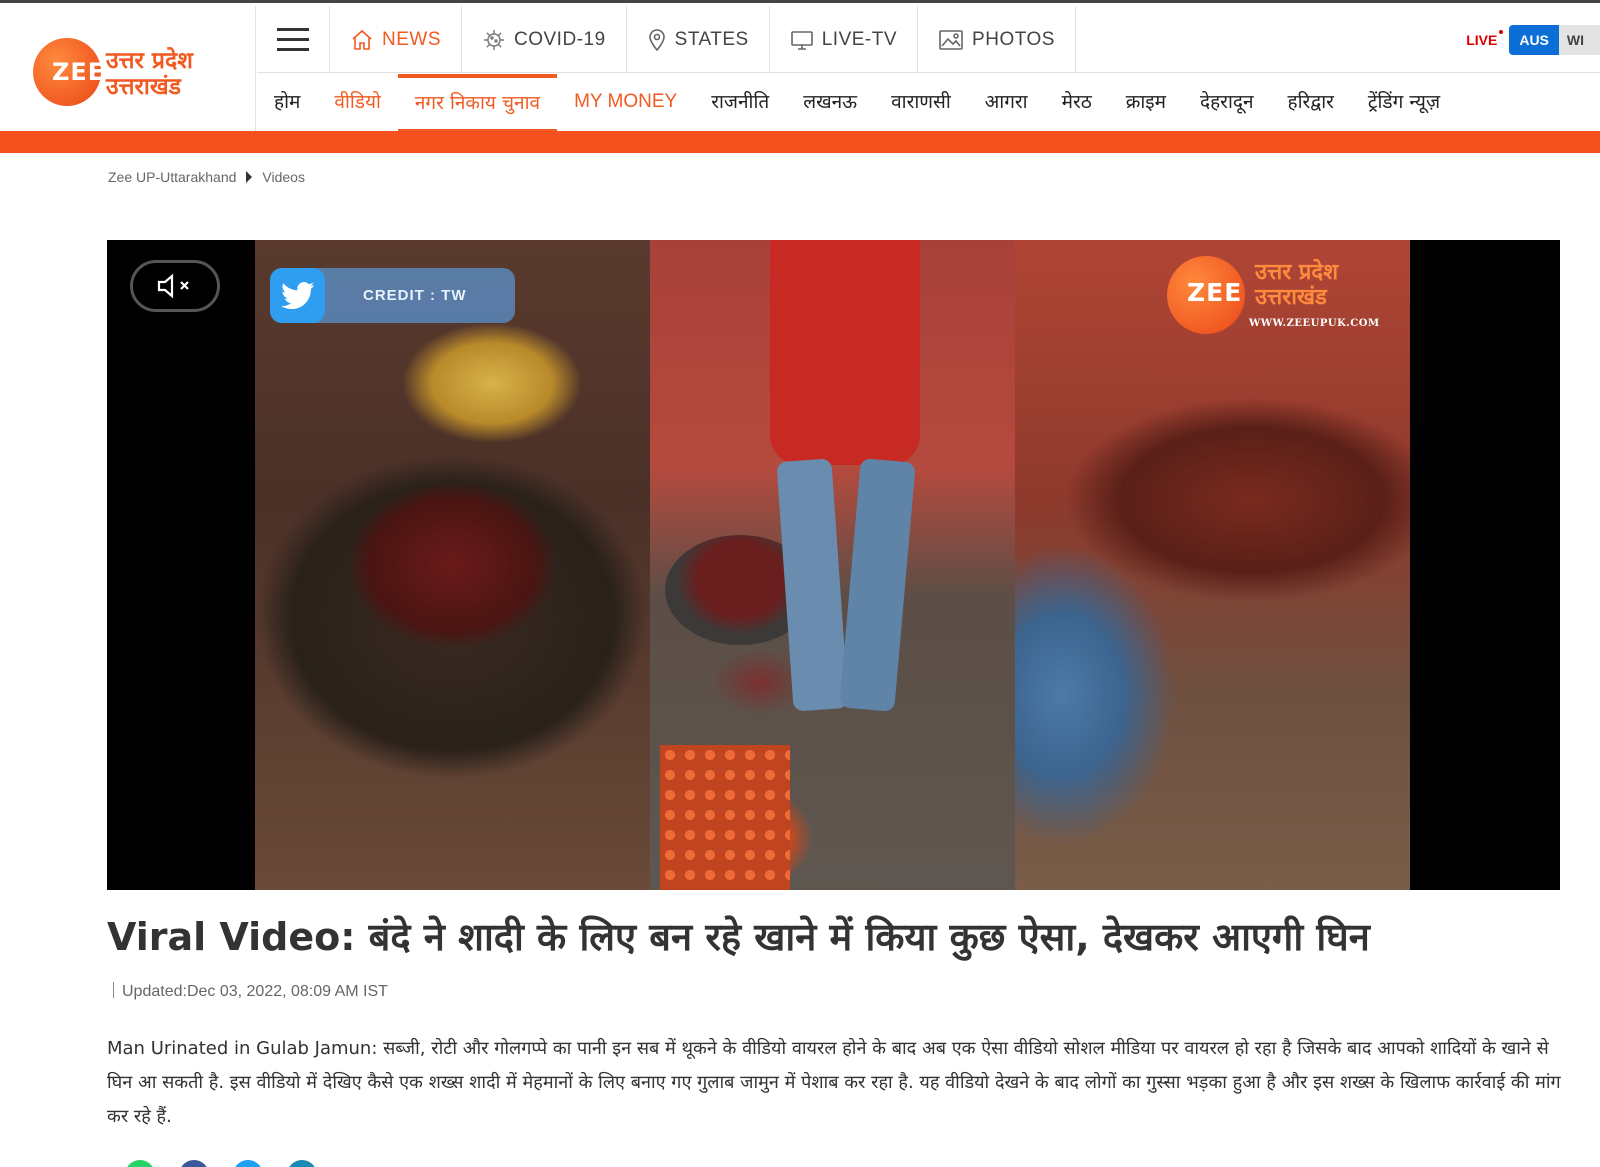 This screenshot has height=1167, width=1600. Describe the element at coordinates (494, 39) in the screenshot. I see `virus-icon` at that location.